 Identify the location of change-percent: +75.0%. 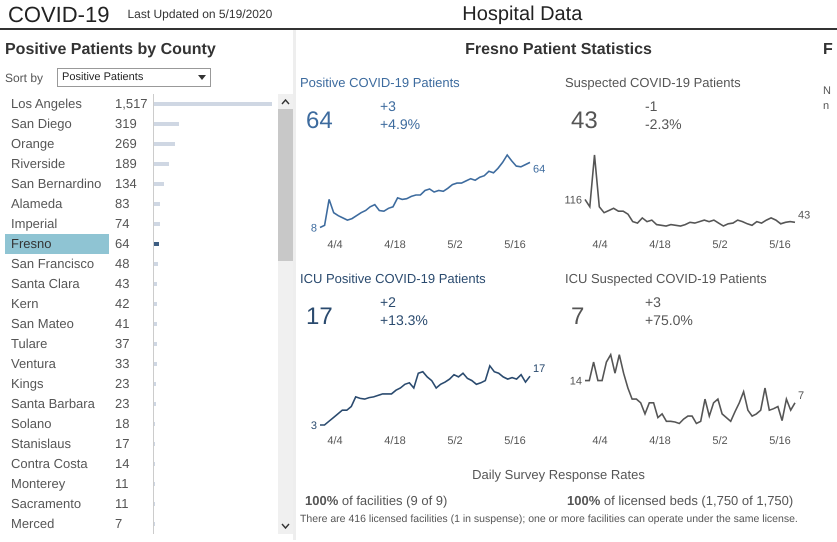
(669, 319).